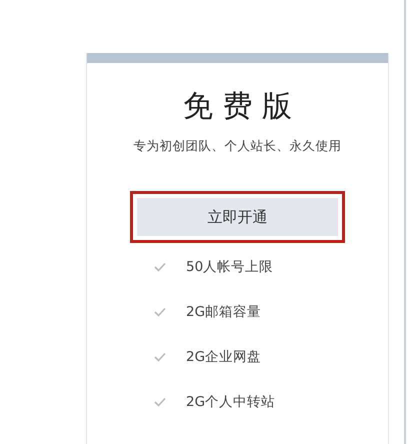  Describe the element at coordinates (238, 146) in the screenshot. I see `plan-subtitle: 专为初创团队、个人站长、永久使用` at that location.